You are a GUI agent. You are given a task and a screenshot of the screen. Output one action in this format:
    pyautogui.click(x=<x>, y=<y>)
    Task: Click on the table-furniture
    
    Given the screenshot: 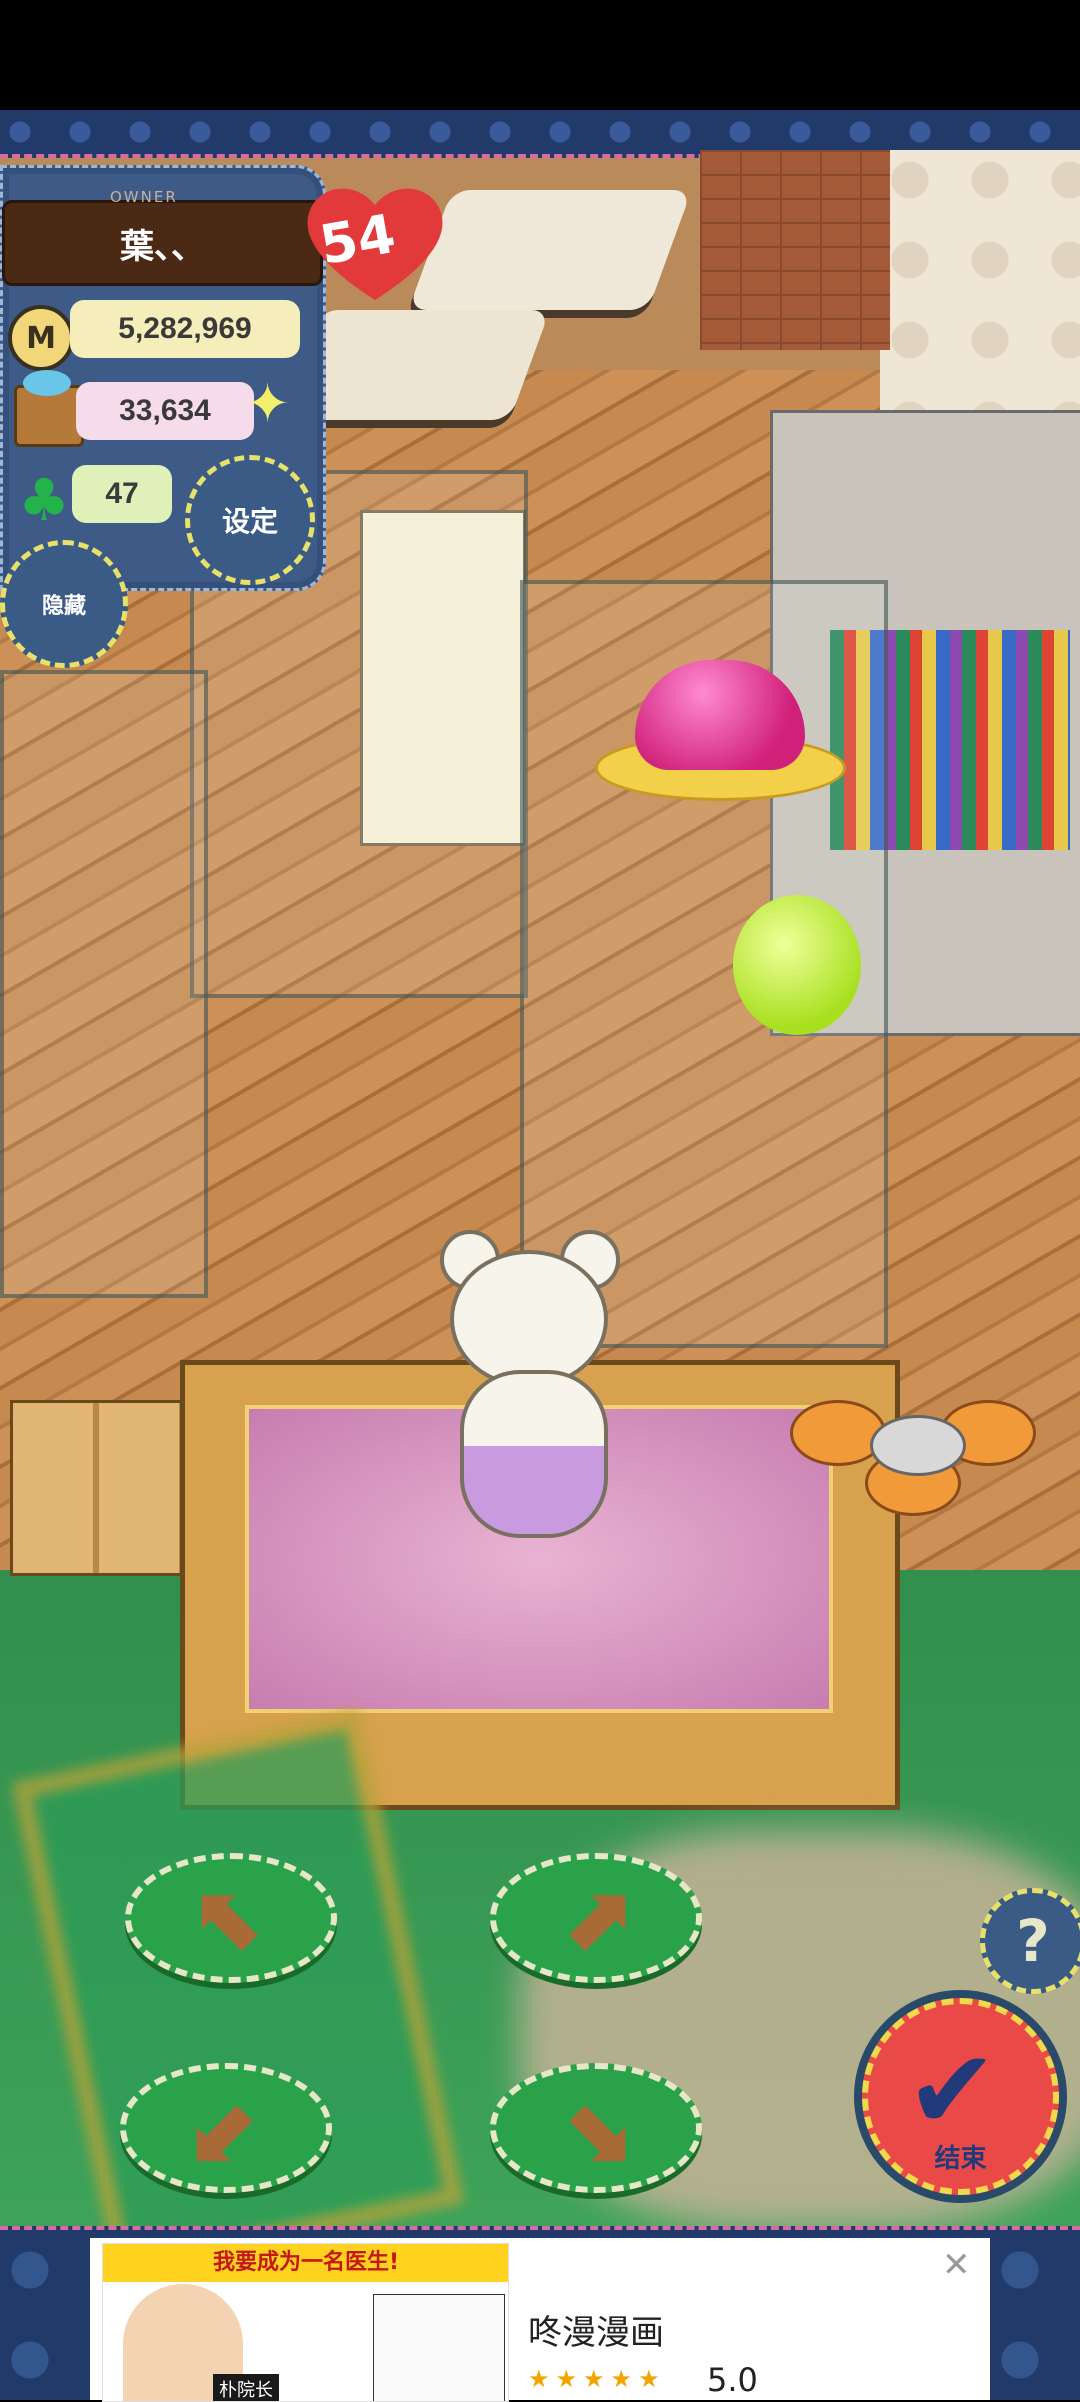 What is the action you would take?
    pyautogui.click(x=550, y=250)
    